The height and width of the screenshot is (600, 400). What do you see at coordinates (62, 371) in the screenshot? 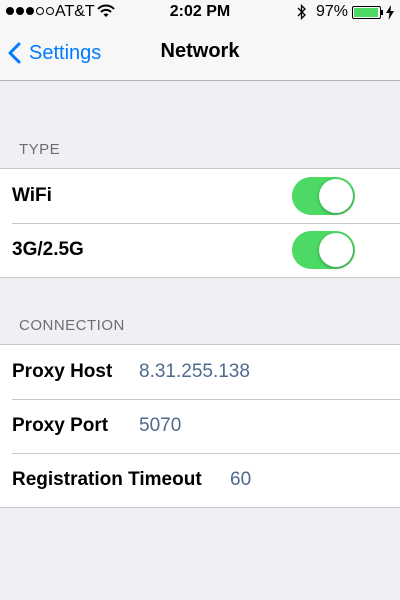
I see `proxy-host-label: Proxy Host` at bounding box center [62, 371].